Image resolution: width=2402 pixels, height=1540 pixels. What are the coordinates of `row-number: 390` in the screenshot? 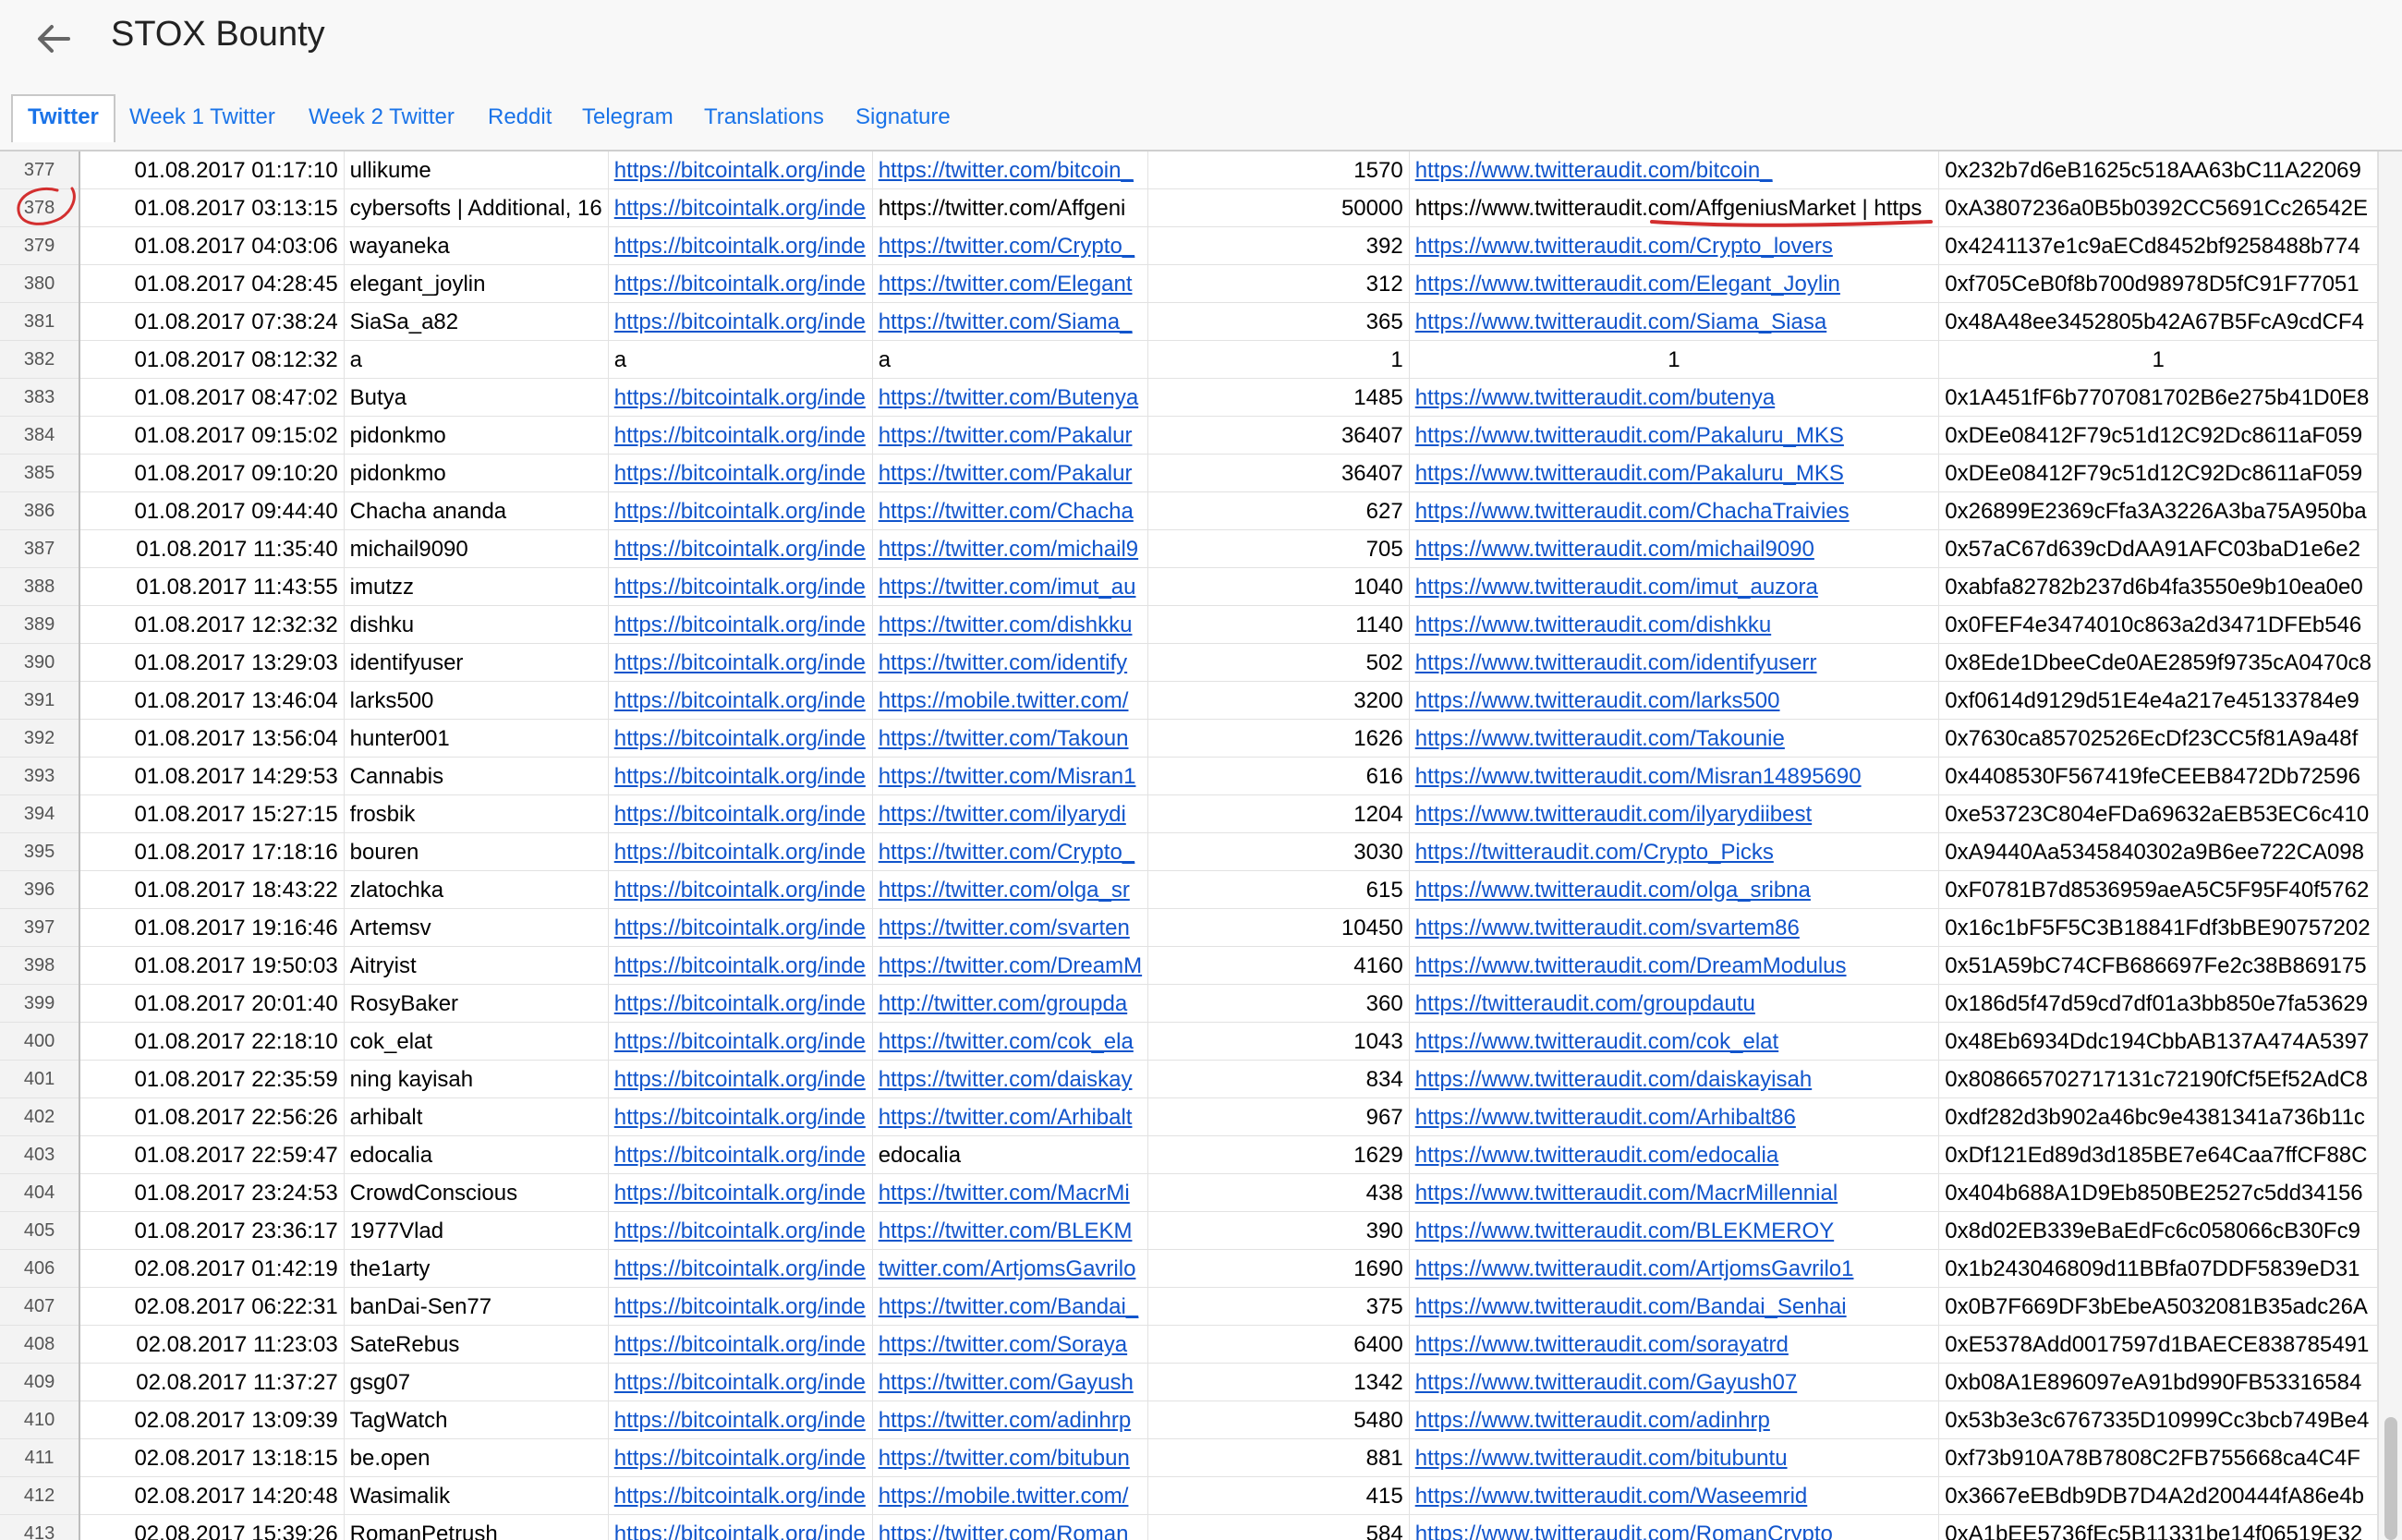 It's located at (40, 662).